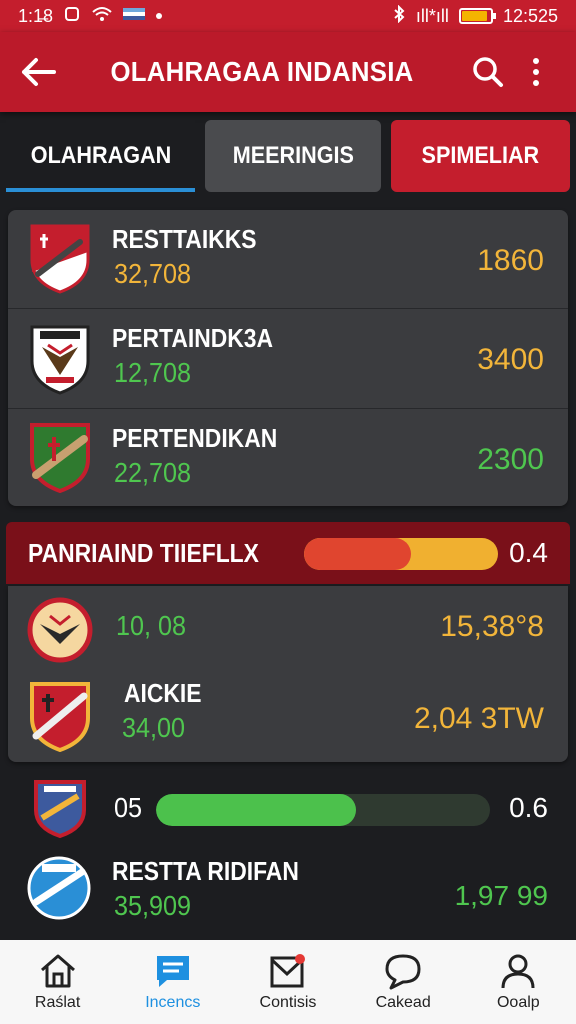  Describe the element at coordinates (153, 372) in the screenshot. I see `team-score: 12,708` at that location.